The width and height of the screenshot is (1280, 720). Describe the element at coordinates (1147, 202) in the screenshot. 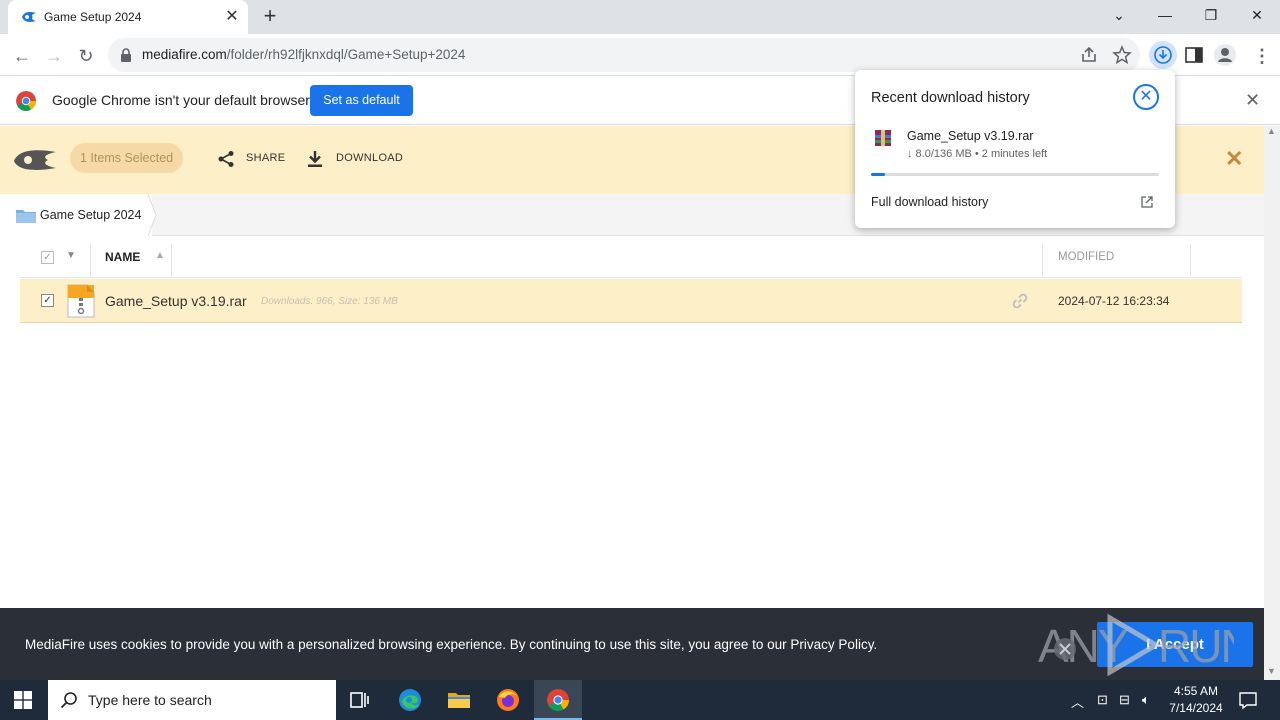

I see `open-external-icon` at that location.